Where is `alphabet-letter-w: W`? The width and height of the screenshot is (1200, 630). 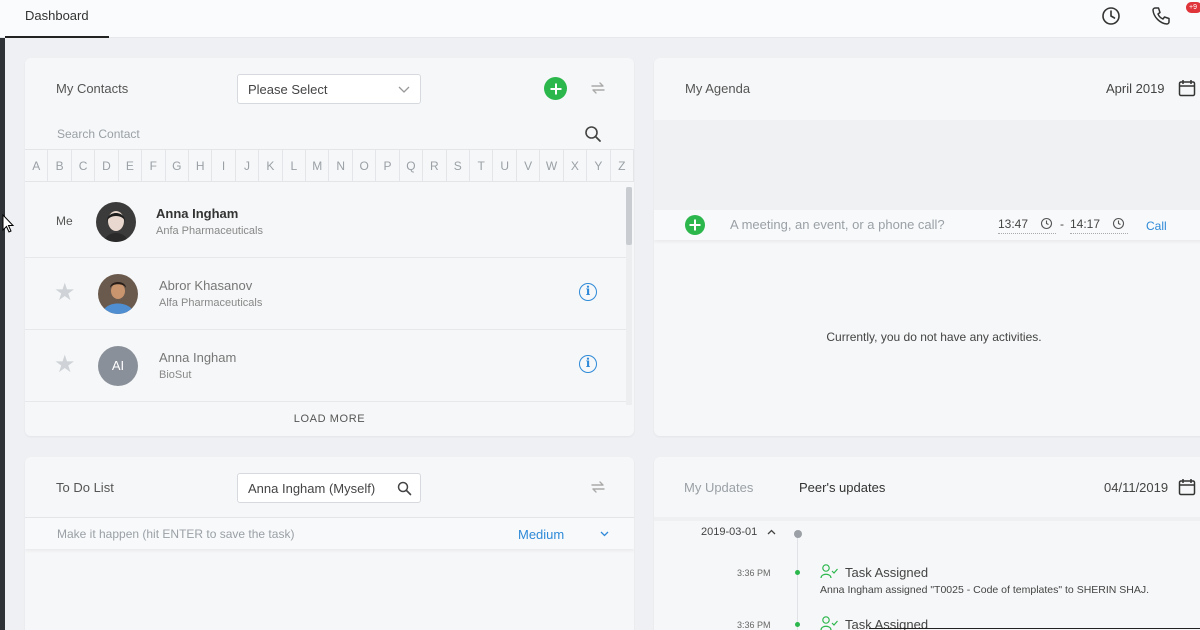 alphabet-letter-w: W is located at coordinates (552, 165).